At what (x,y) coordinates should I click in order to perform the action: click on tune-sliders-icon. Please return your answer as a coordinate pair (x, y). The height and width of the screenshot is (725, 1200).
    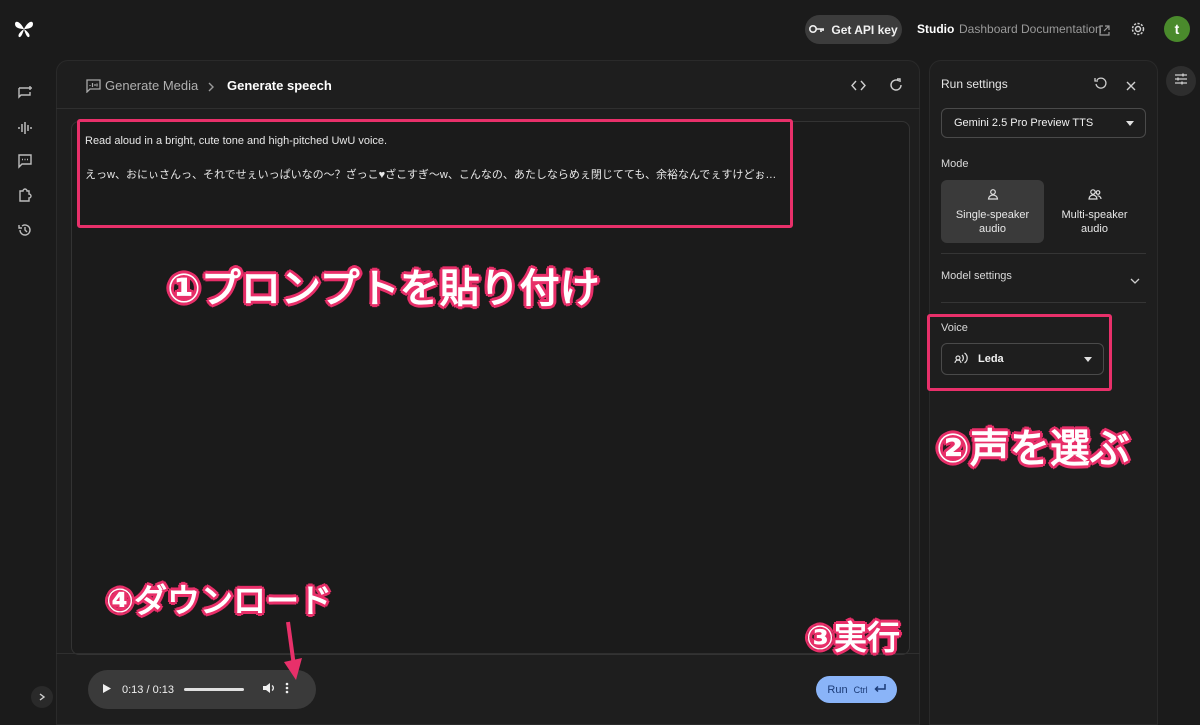
    Looking at the image, I should click on (1181, 81).